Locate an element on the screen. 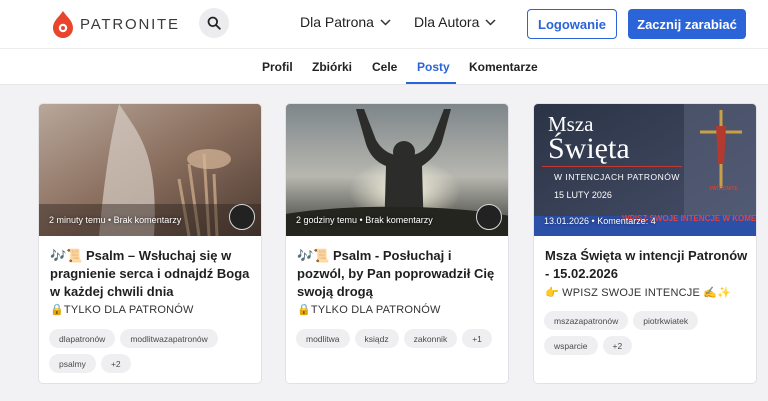  tab-komentarze: Komentarze is located at coordinates (503, 67).